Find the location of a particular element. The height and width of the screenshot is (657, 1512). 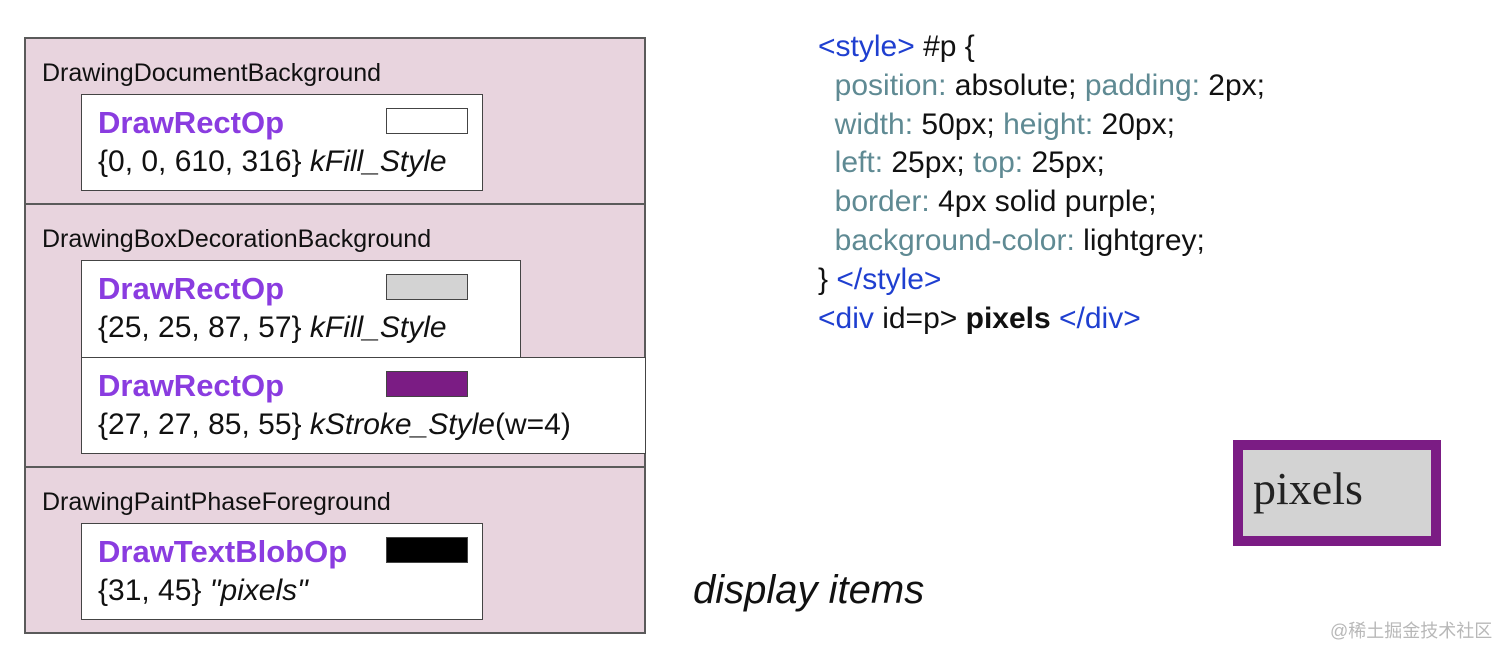

op-stroke-width: (w=4) is located at coordinates (532, 424).